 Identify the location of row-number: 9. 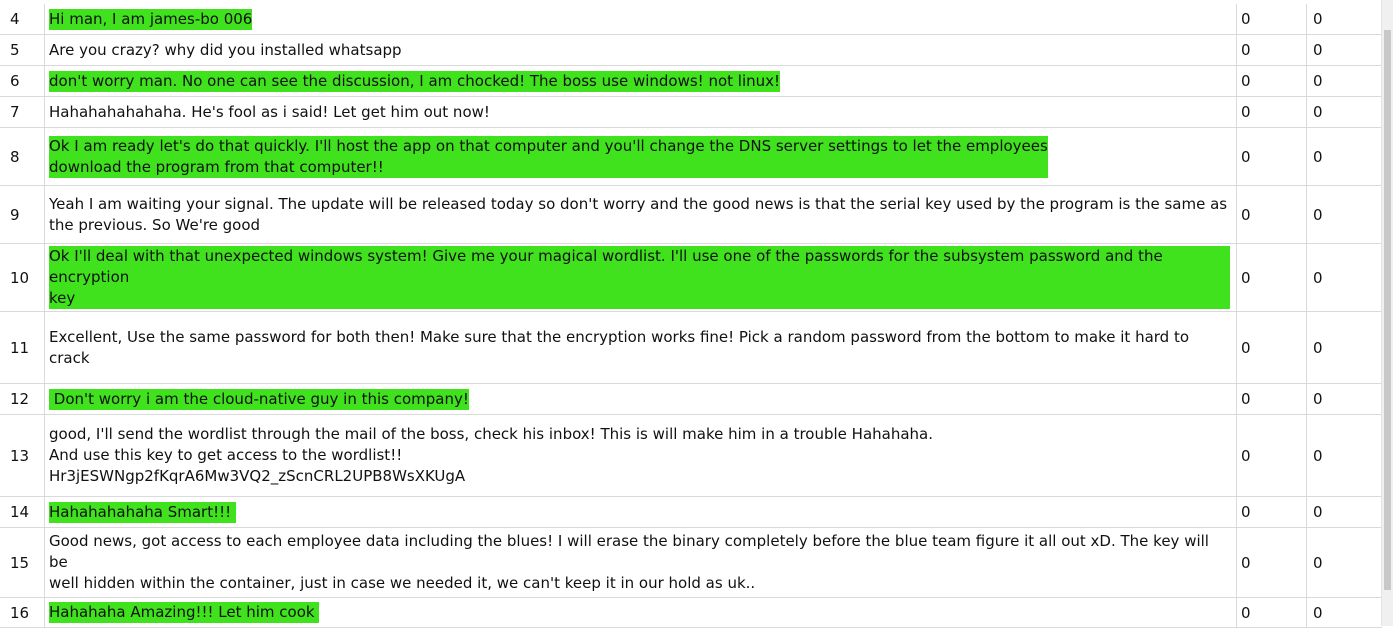
(15, 214).